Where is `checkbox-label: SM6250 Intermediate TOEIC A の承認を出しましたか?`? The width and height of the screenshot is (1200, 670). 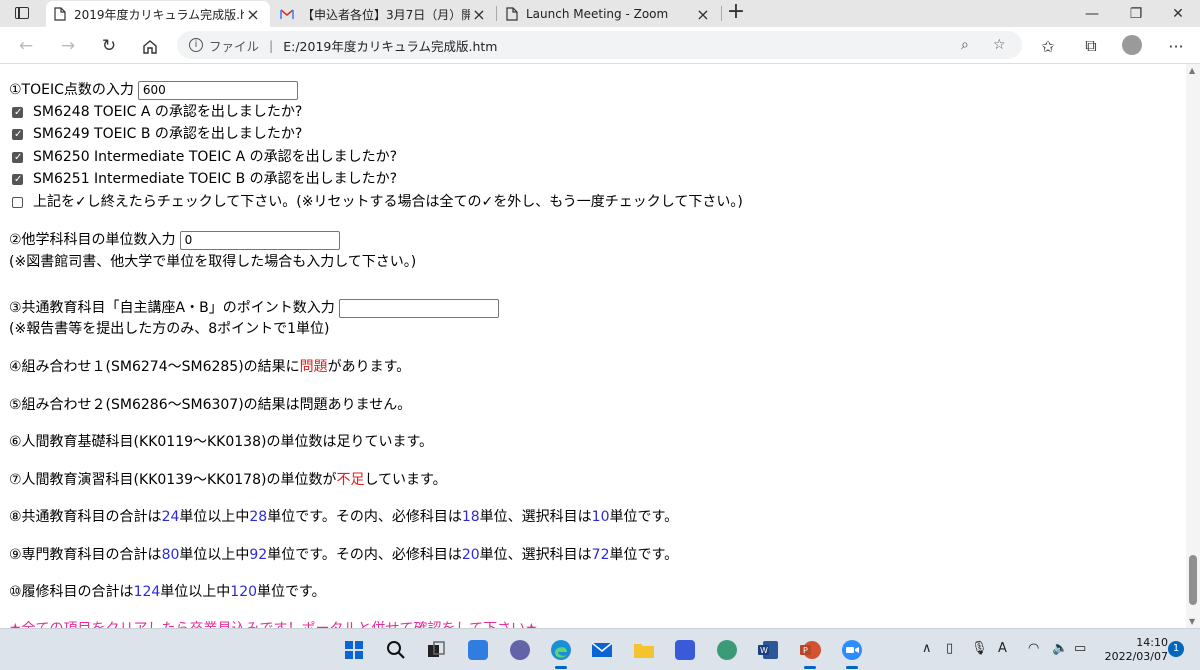
checkbox-label: SM6250 Intermediate TOEIC A の承認を出しましたか? is located at coordinates (215, 157).